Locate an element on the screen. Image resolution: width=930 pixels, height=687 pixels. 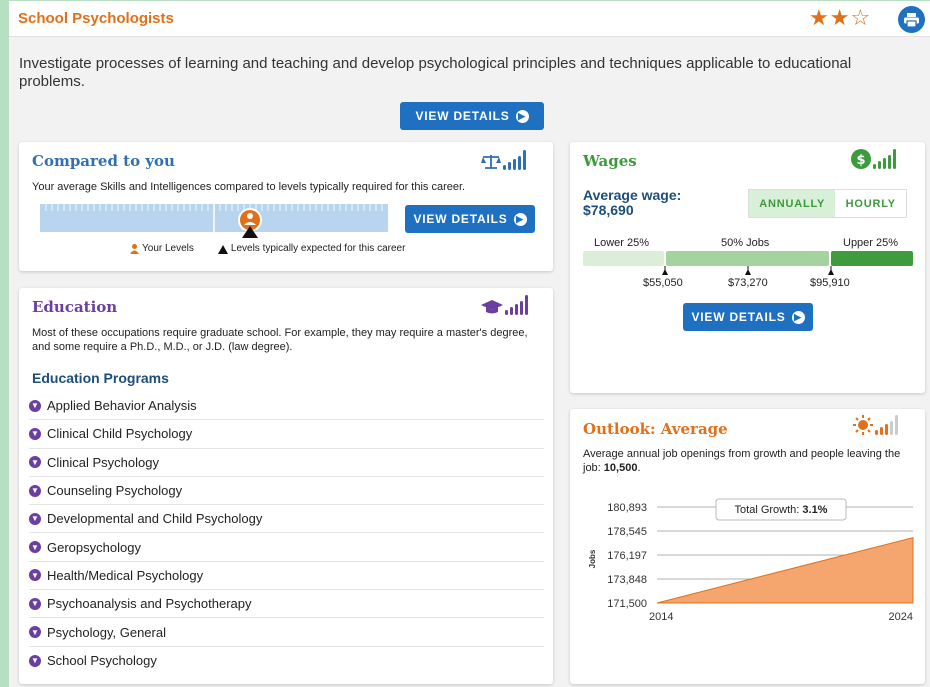
program-label: Psychology, General is located at coordinates (106, 632).